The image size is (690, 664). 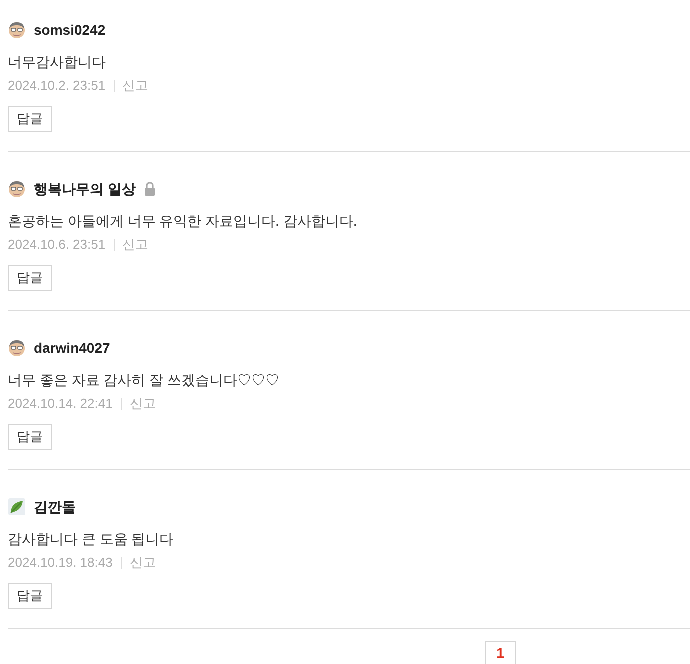 What do you see at coordinates (55, 507) in the screenshot?
I see `author-name: 김깐돌` at bounding box center [55, 507].